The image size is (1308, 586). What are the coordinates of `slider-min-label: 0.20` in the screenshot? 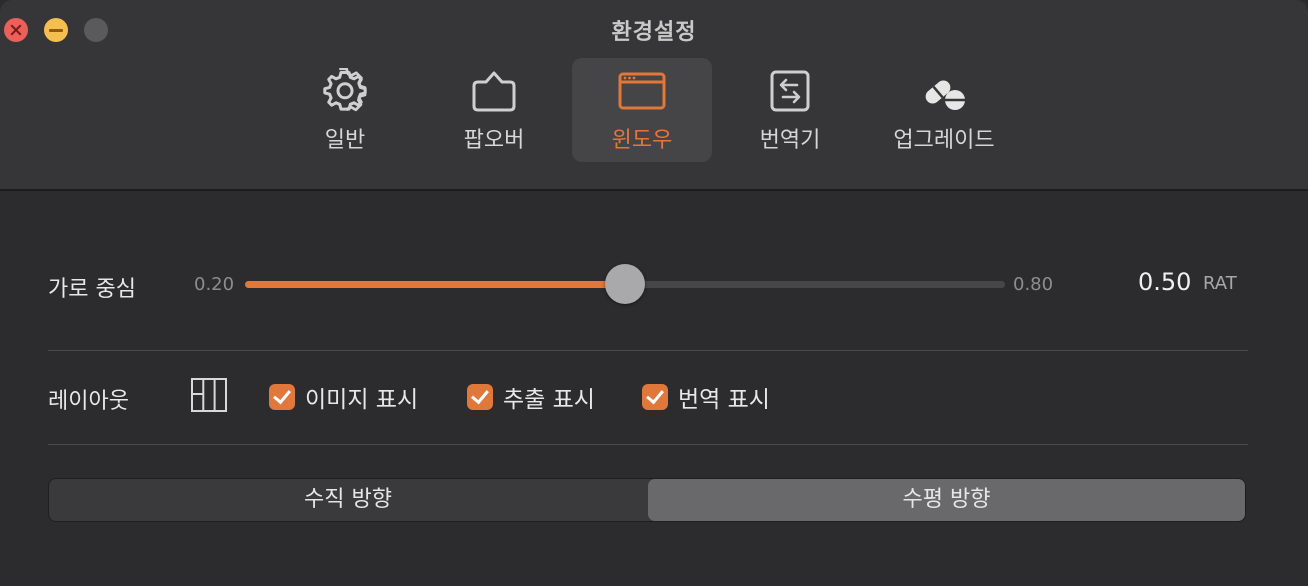 It's located at (214, 284).